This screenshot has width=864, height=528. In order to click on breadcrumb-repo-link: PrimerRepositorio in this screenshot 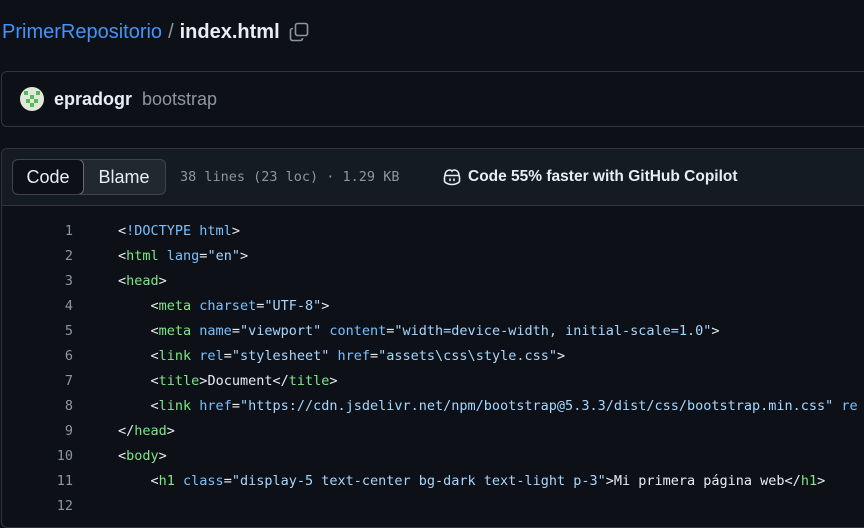, I will do `click(82, 32)`.